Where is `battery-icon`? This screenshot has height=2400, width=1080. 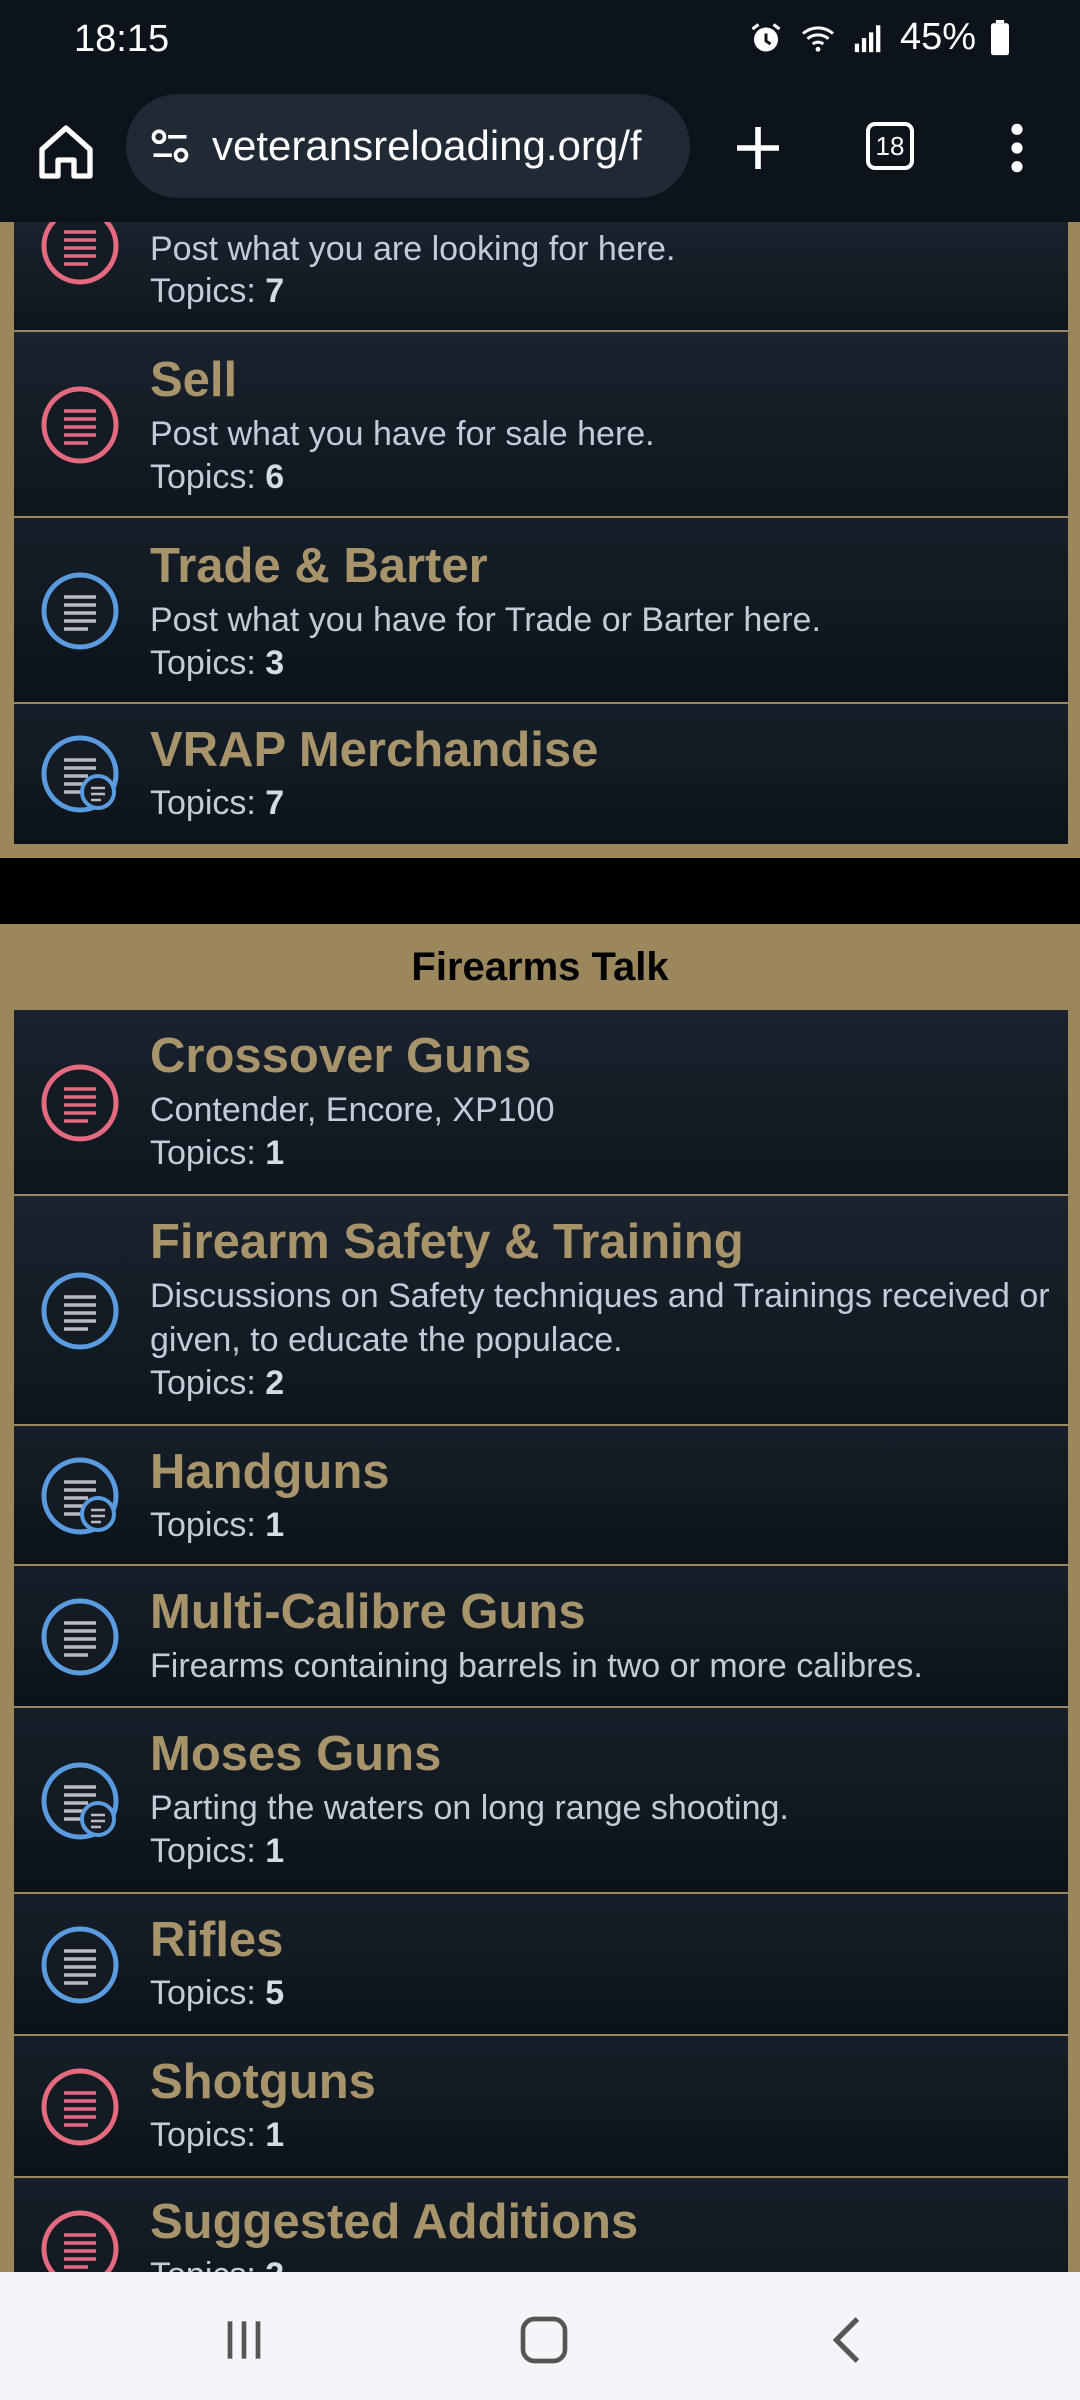
battery-icon is located at coordinates (1000, 37).